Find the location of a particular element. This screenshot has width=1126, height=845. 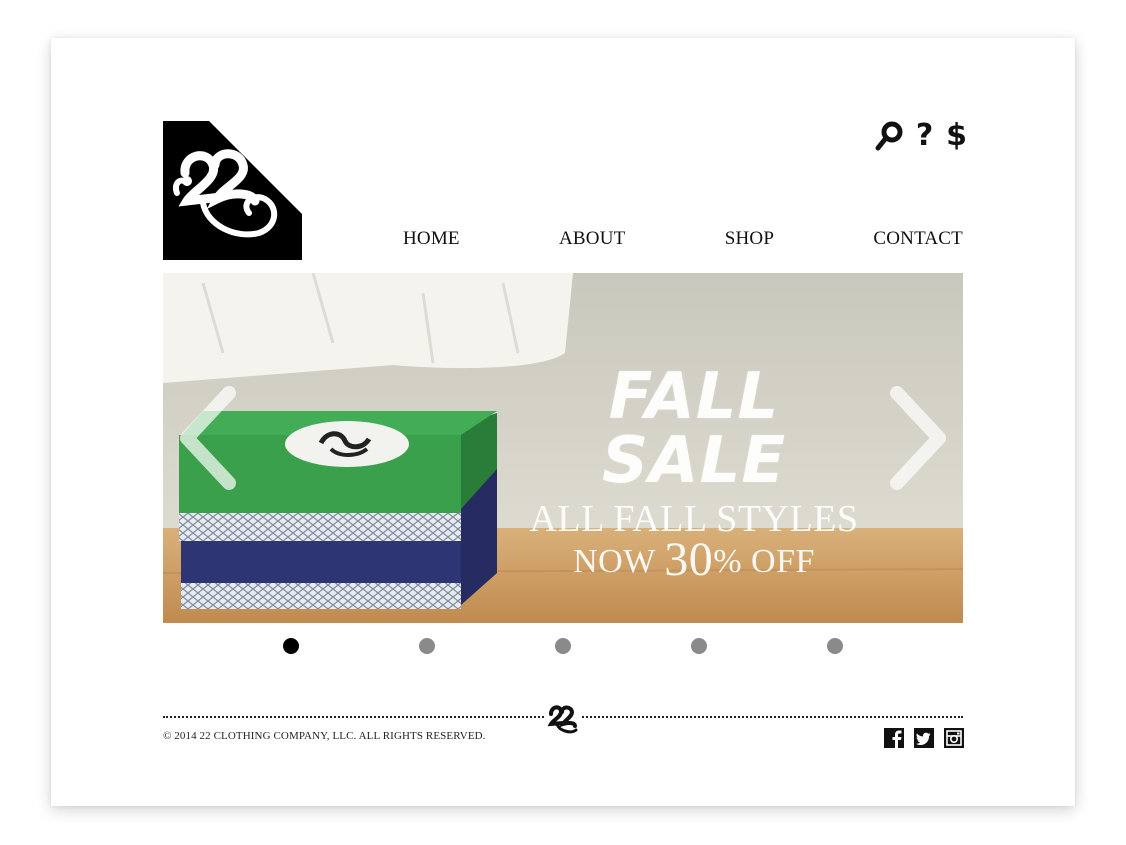

nav-shop: SHOP is located at coordinates (749, 239).